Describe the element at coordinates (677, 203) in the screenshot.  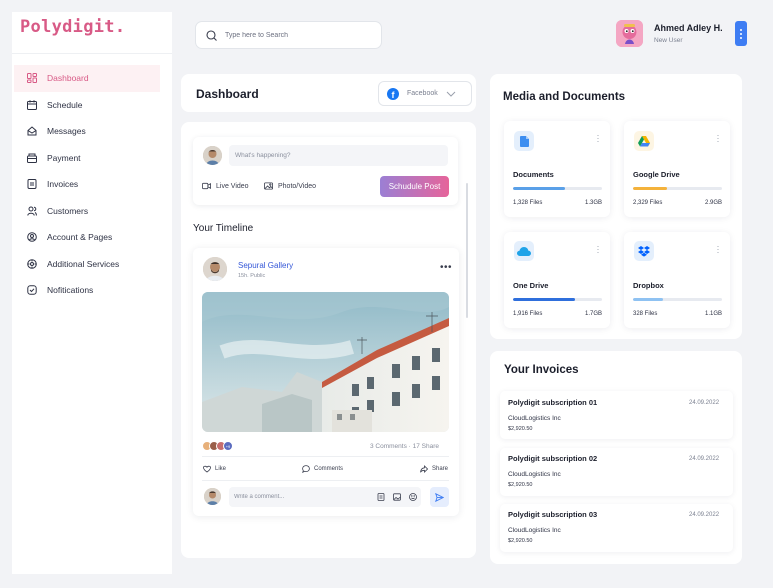
I see `media-stats: 2,329 Files 2.9GB` at that location.